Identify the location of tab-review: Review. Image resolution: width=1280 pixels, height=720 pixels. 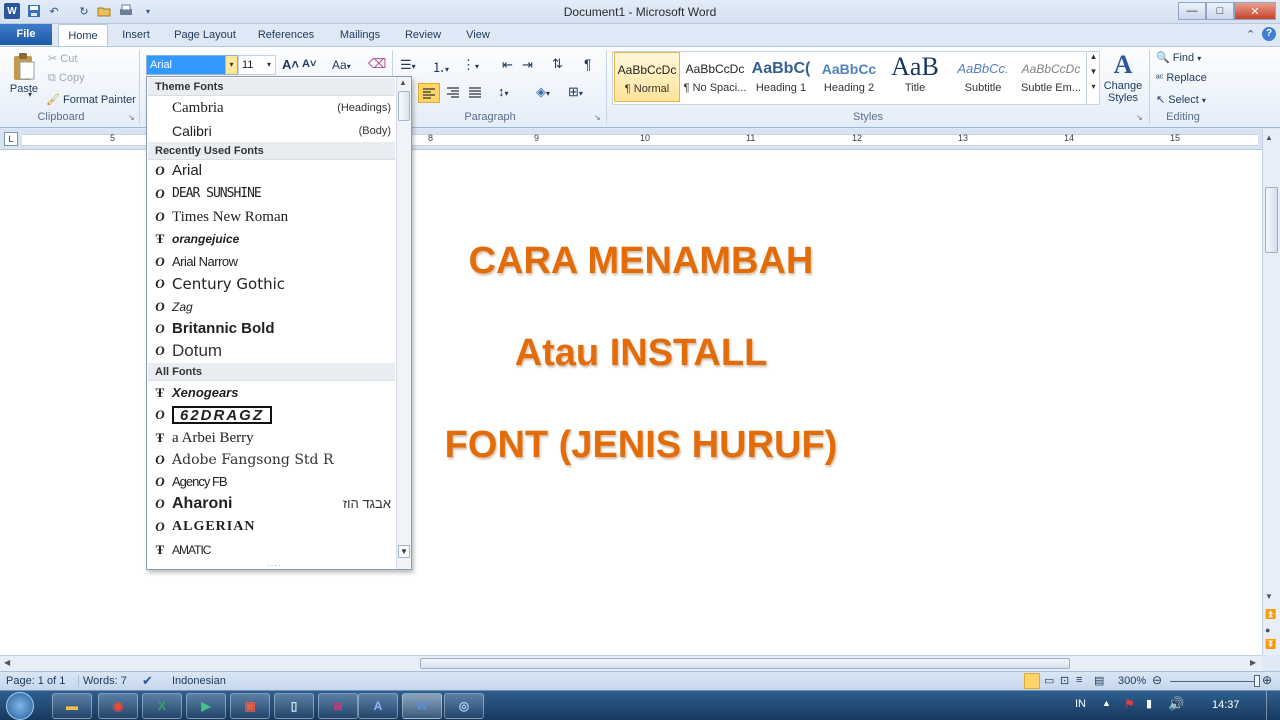
(423, 35).